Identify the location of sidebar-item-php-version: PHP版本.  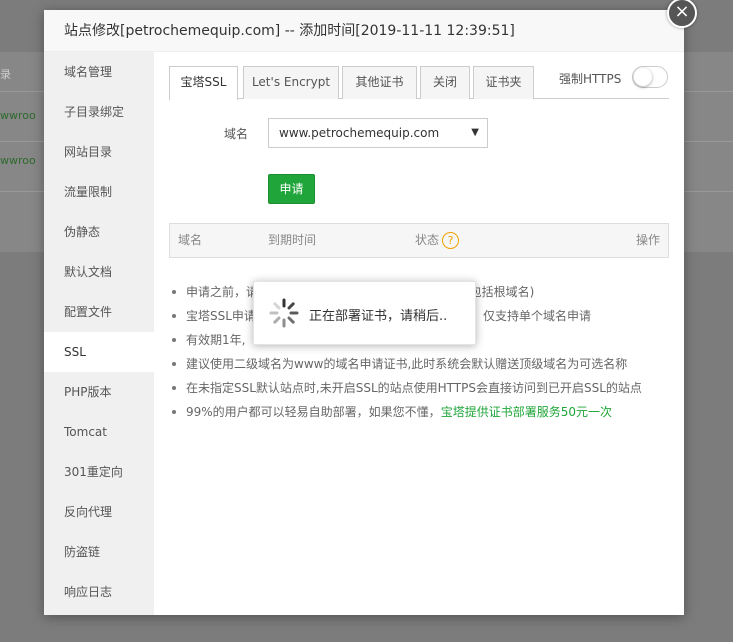
(99, 392).